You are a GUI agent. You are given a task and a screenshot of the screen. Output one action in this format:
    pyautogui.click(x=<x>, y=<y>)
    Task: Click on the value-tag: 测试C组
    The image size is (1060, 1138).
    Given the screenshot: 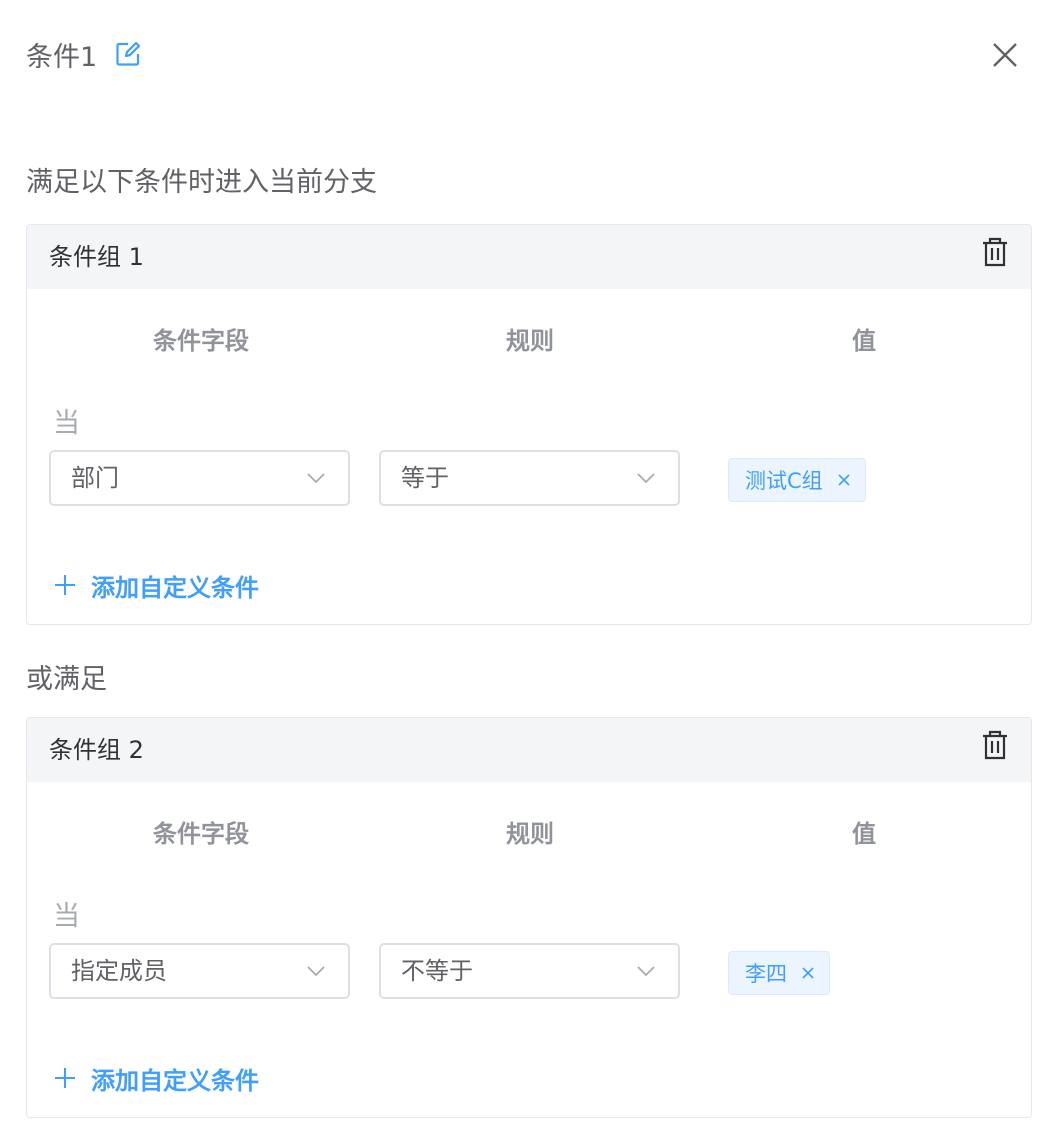 What is the action you would take?
    pyautogui.click(x=797, y=480)
    